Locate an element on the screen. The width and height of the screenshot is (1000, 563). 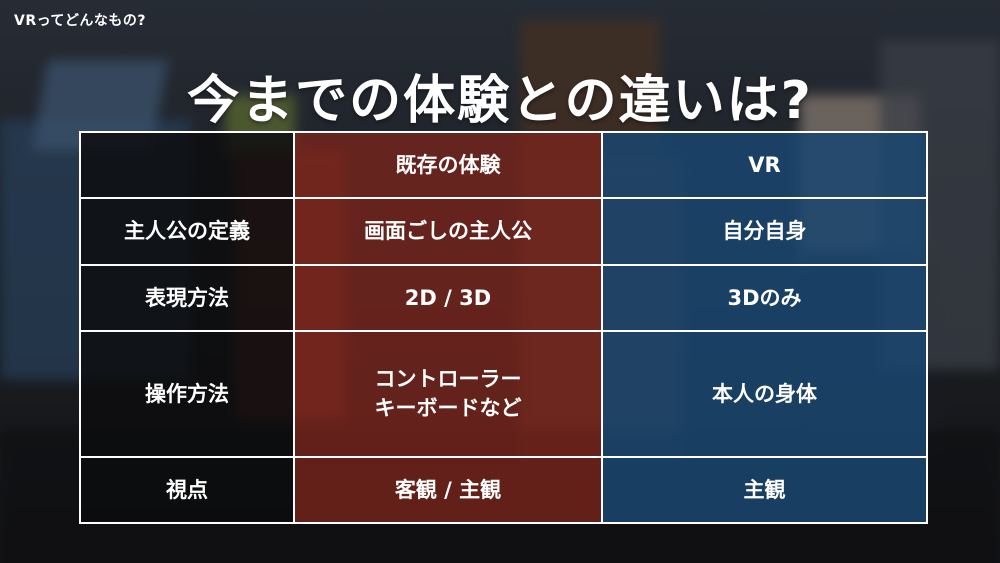
header-vr: VR is located at coordinates (764, 165).